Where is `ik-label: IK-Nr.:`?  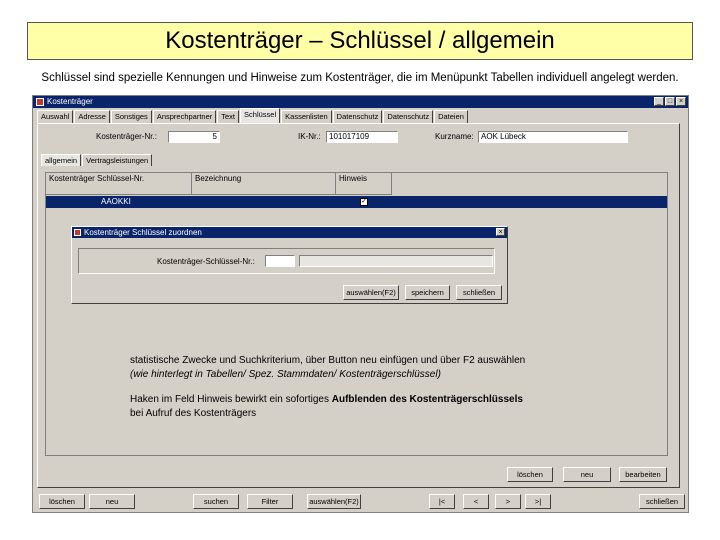
ik-label: IK-Nr.: is located at coordinates (309, 136).